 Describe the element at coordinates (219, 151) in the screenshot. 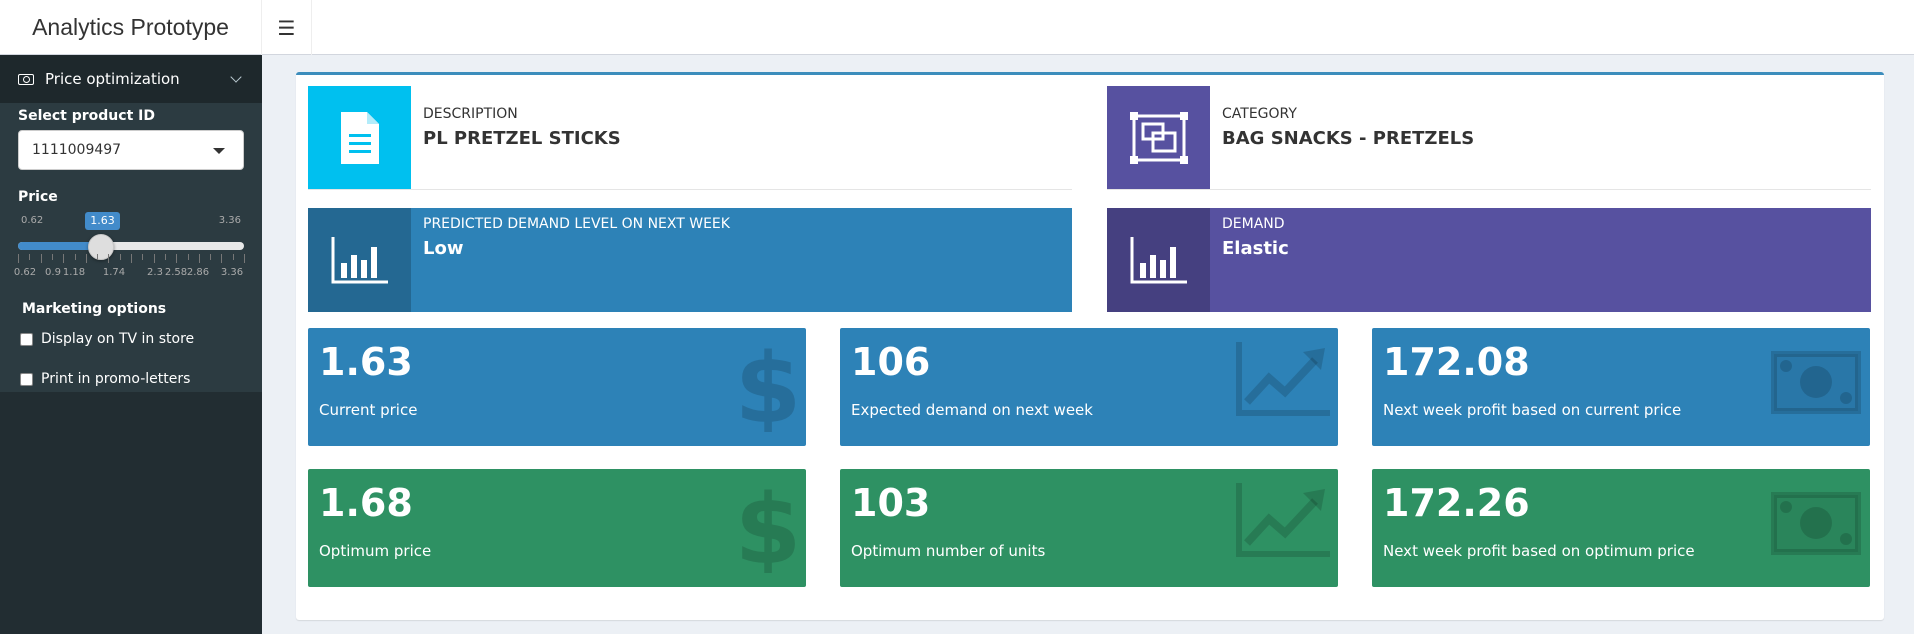

I see `caret-down-icon` at that location.